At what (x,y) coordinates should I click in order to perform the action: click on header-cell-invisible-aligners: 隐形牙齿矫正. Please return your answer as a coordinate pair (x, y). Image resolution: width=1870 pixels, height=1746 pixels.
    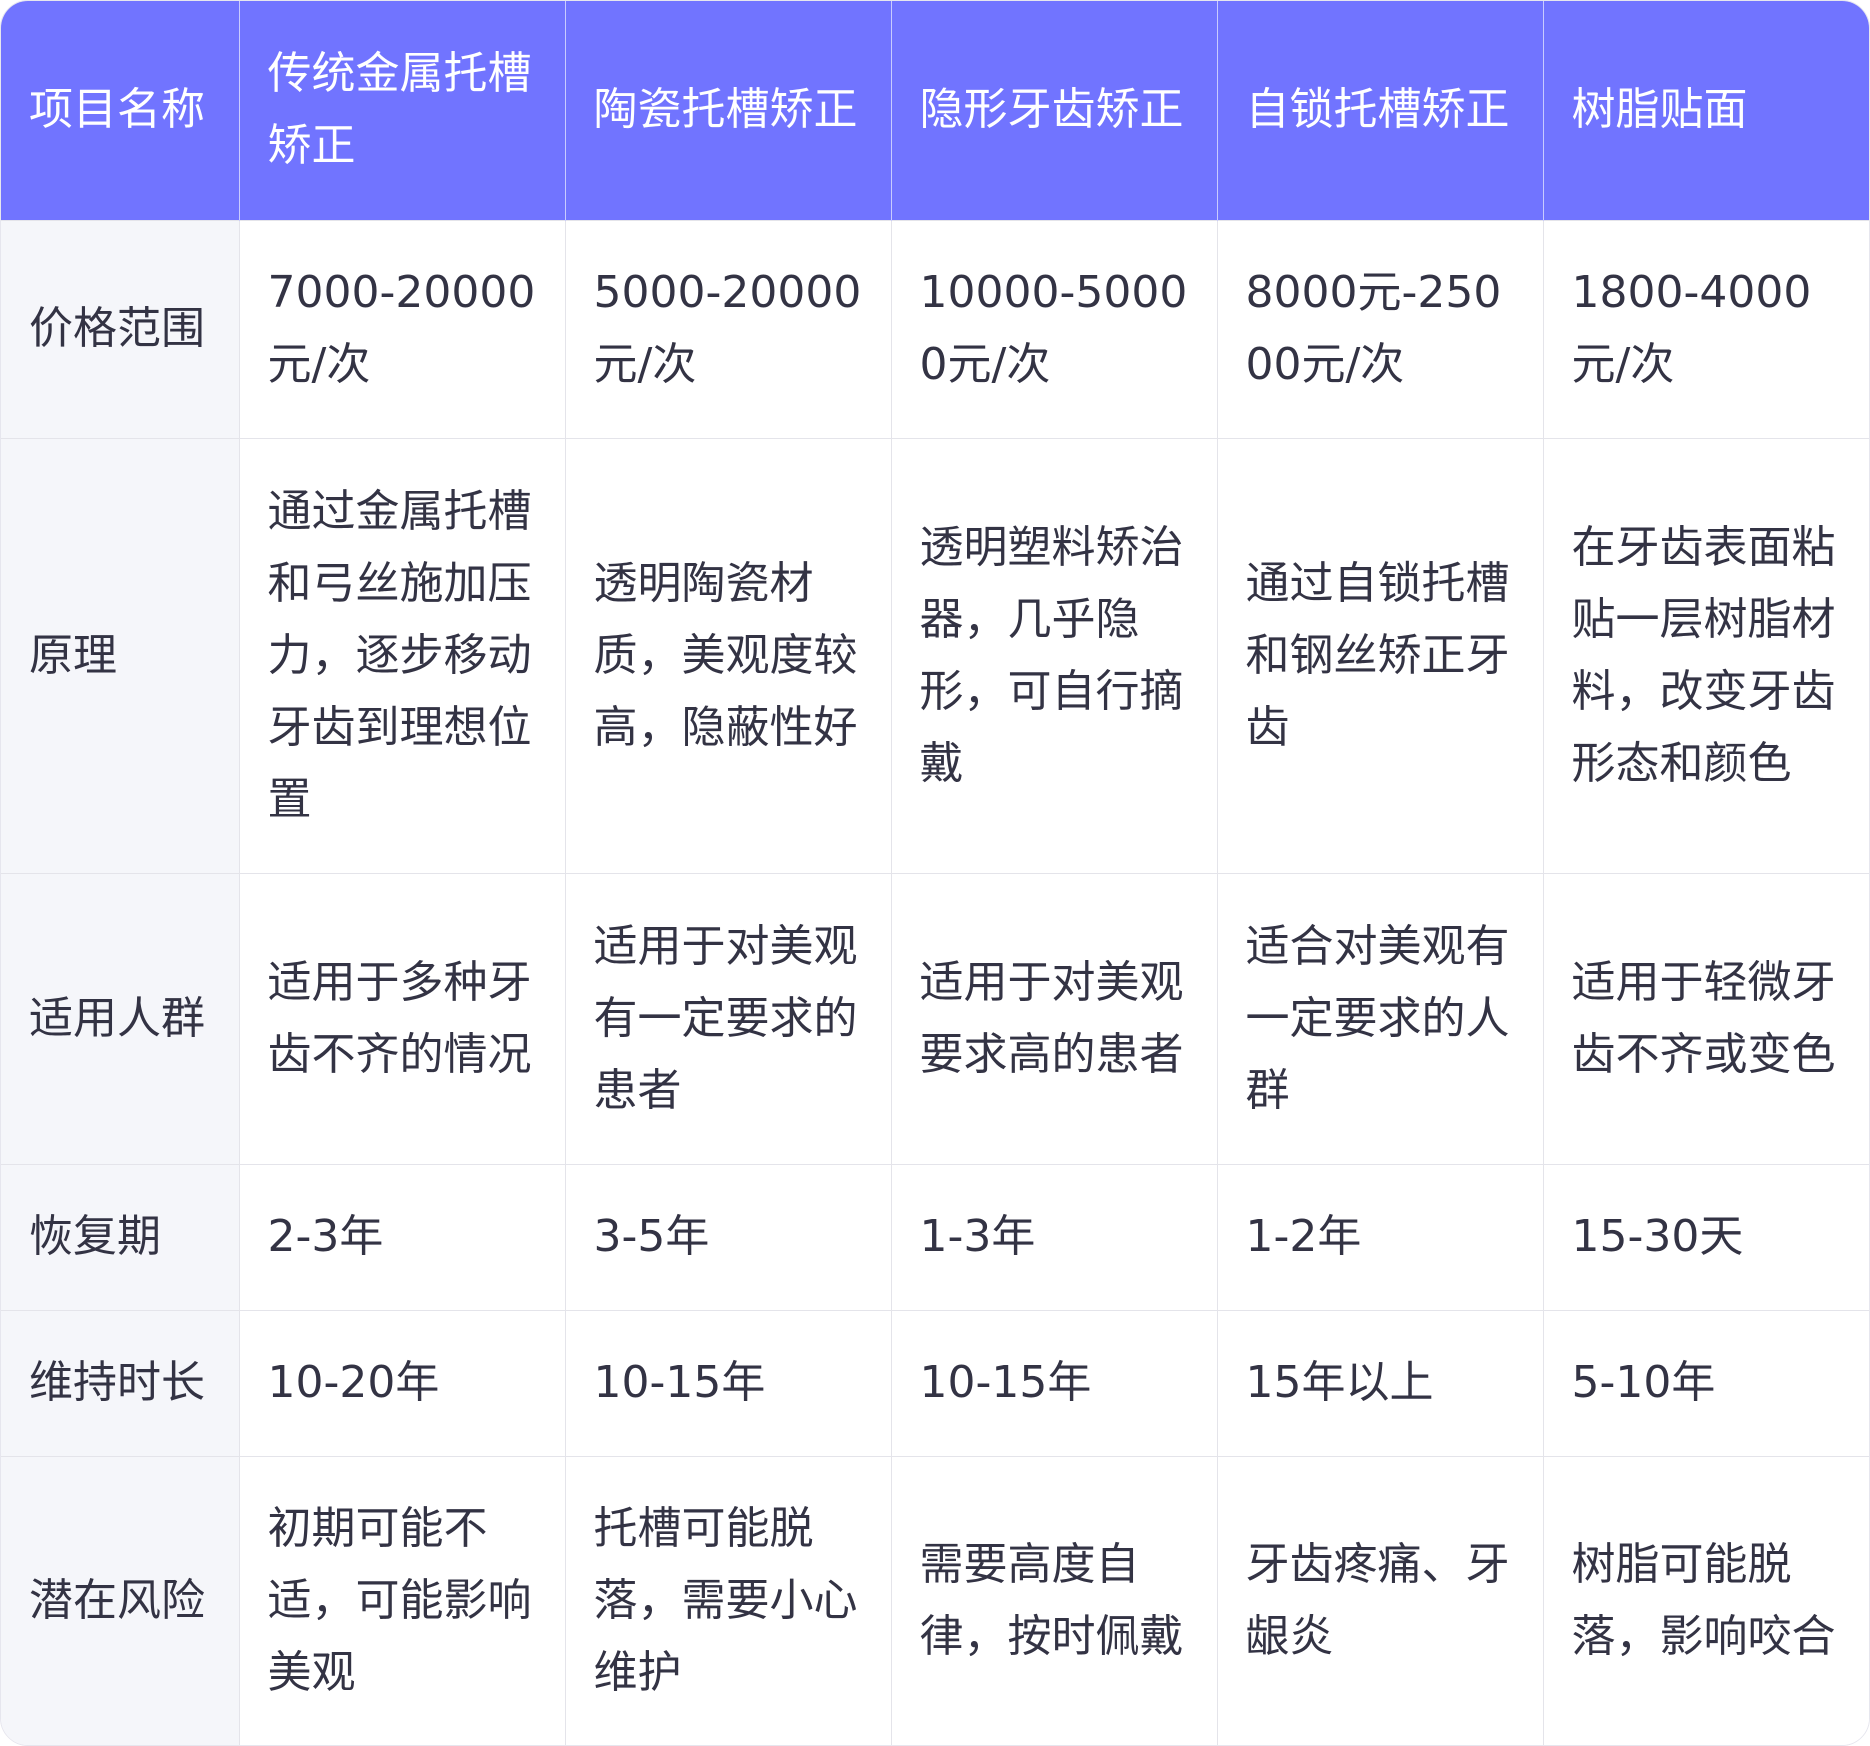
    Looking at the image, I should click on (1054, 110).